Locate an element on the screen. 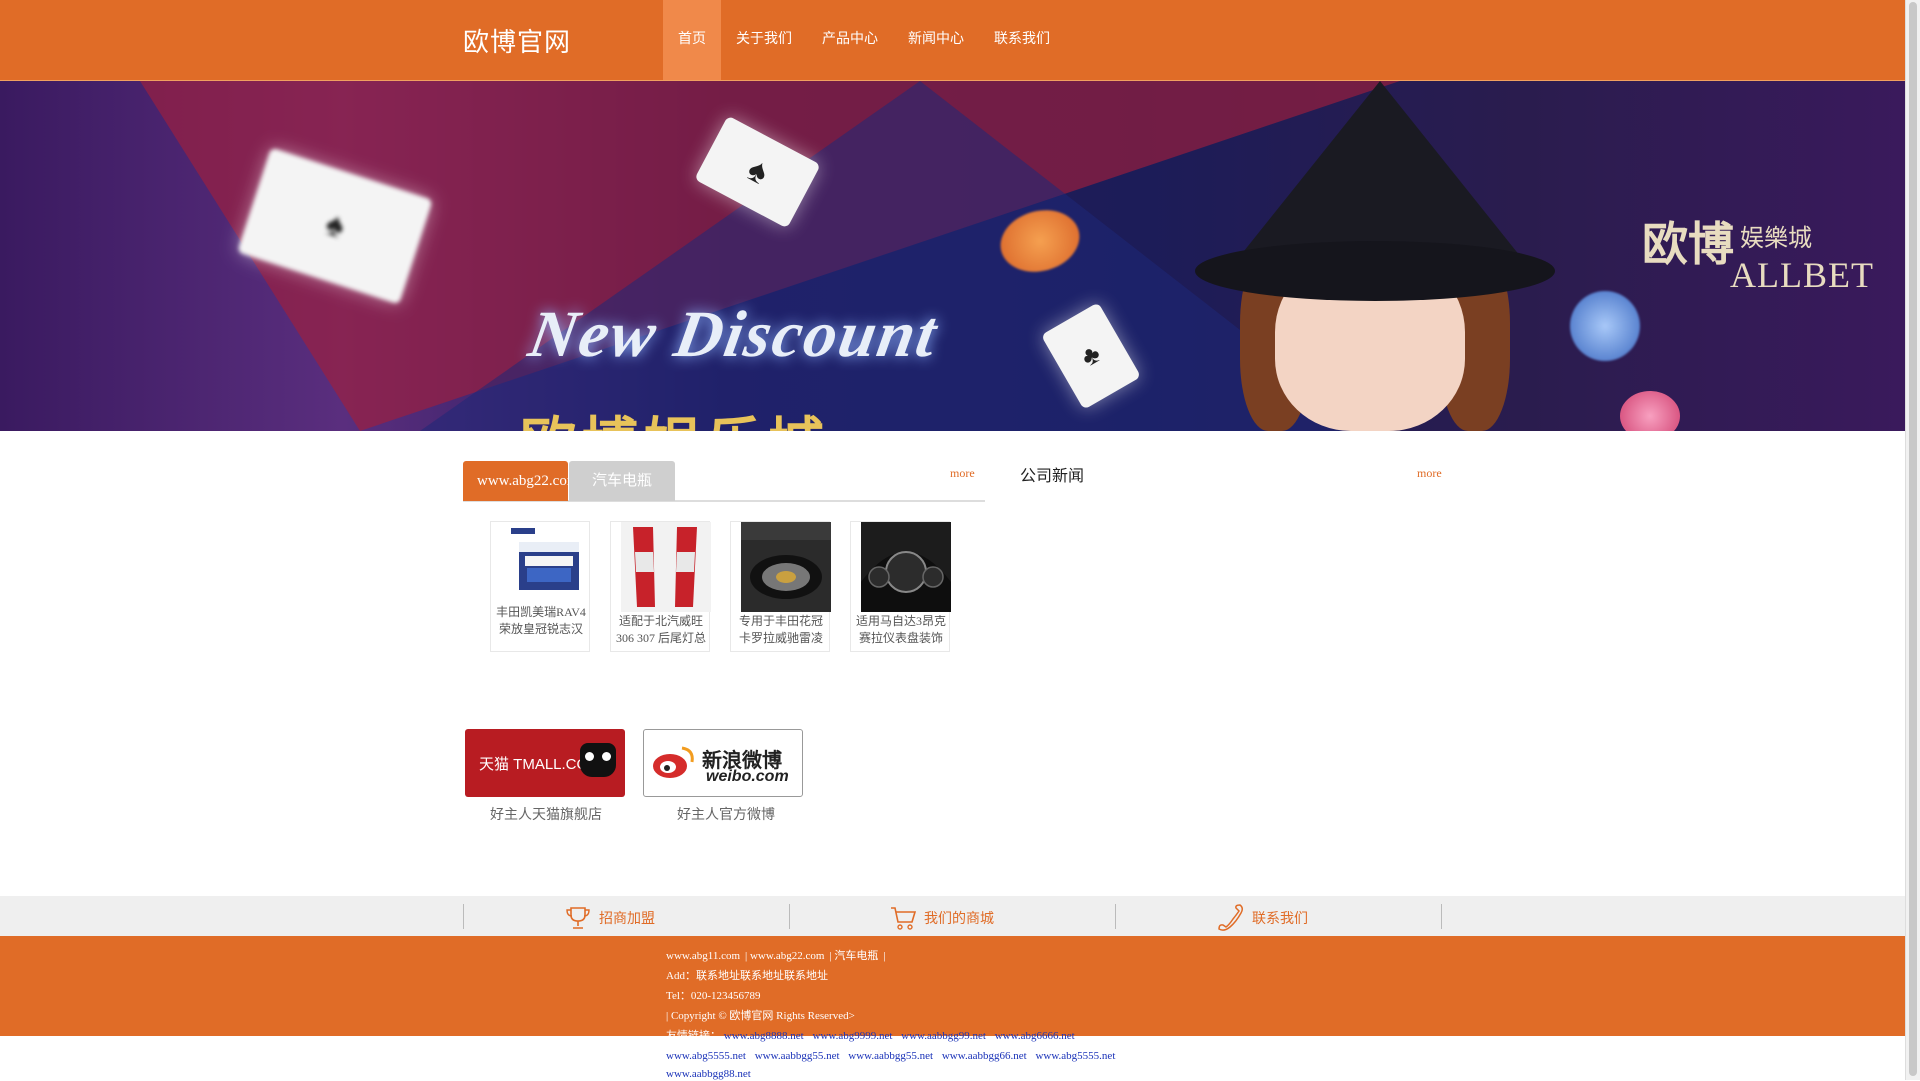  main-nav: 首页 关于我们 产品中心 新闻中心 联系我们 is located at coordinates (864, 40).